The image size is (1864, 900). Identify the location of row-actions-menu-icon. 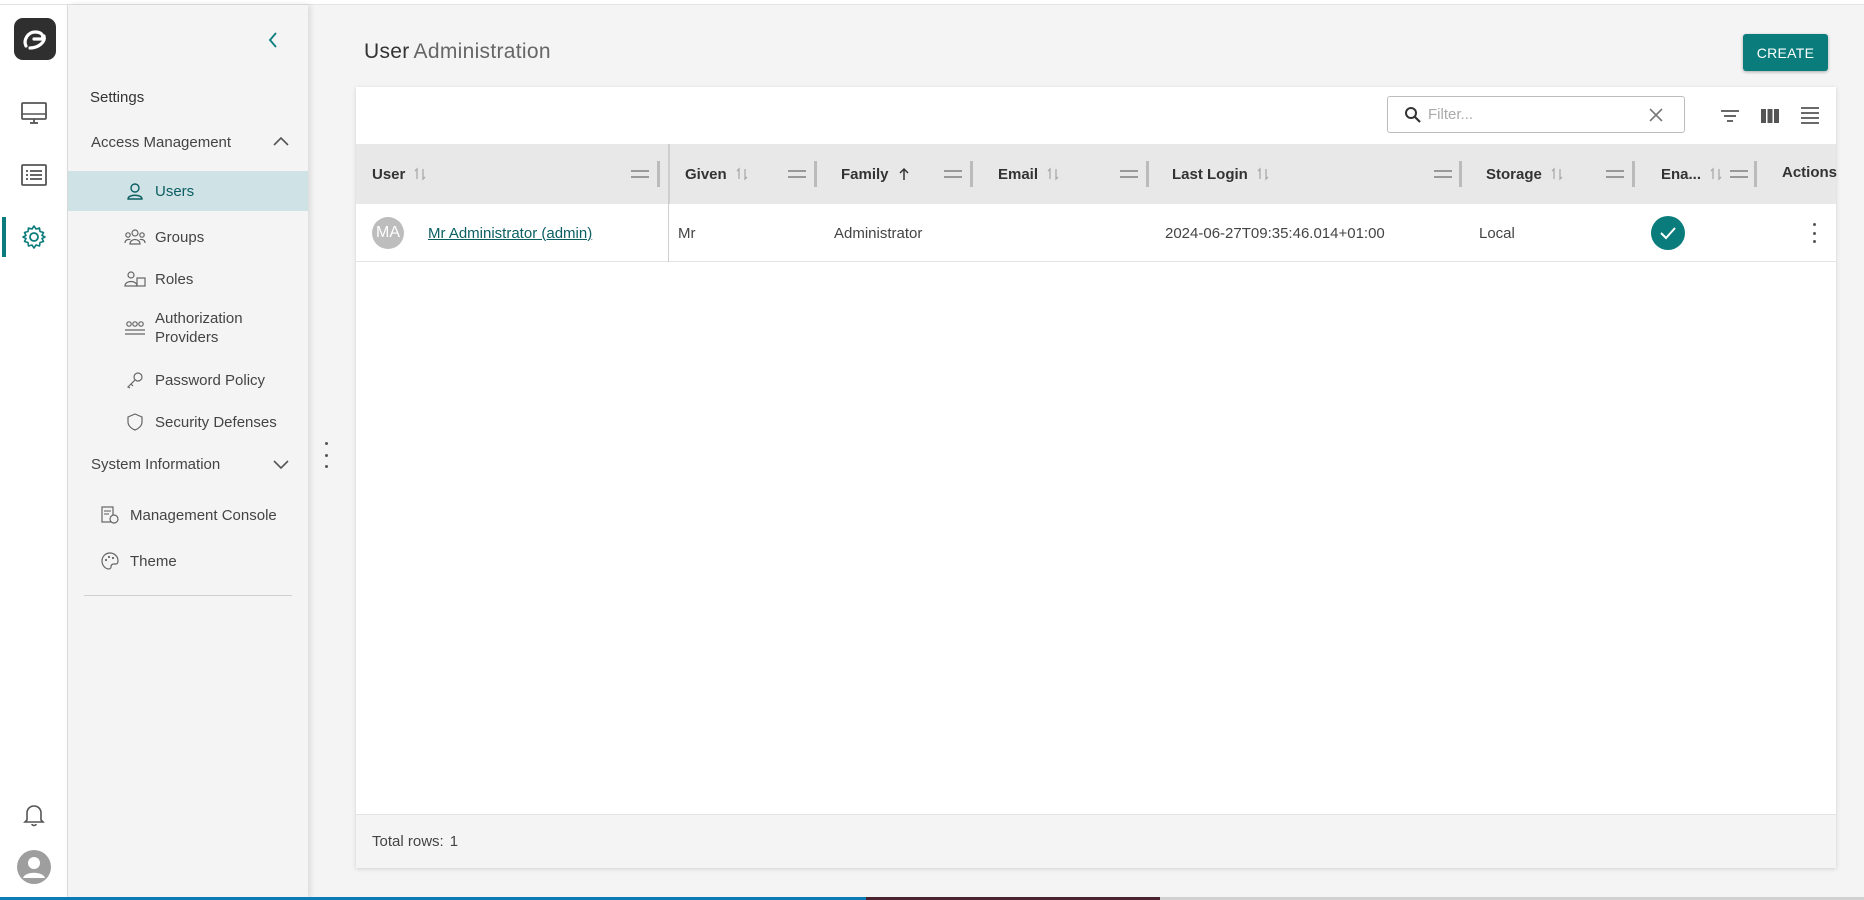
(1814, 233).